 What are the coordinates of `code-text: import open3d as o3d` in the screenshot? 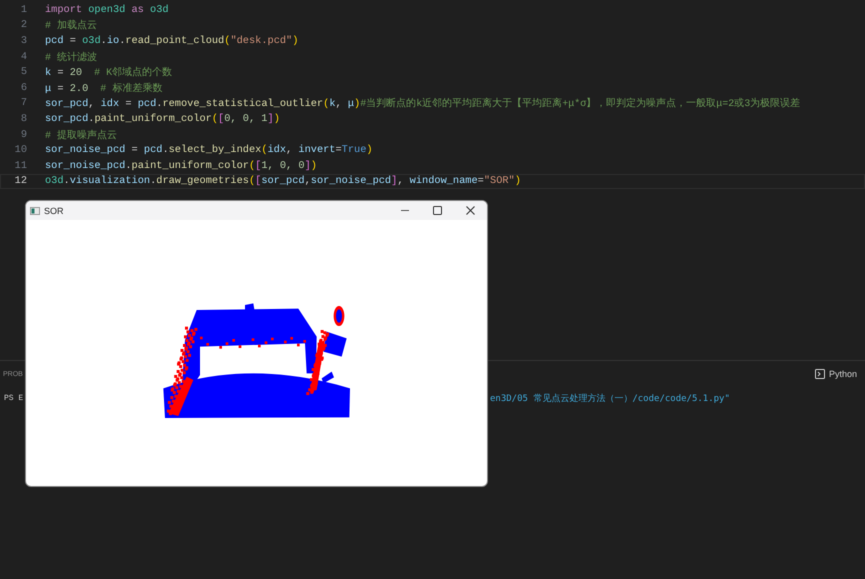 It's located at (107, 10).